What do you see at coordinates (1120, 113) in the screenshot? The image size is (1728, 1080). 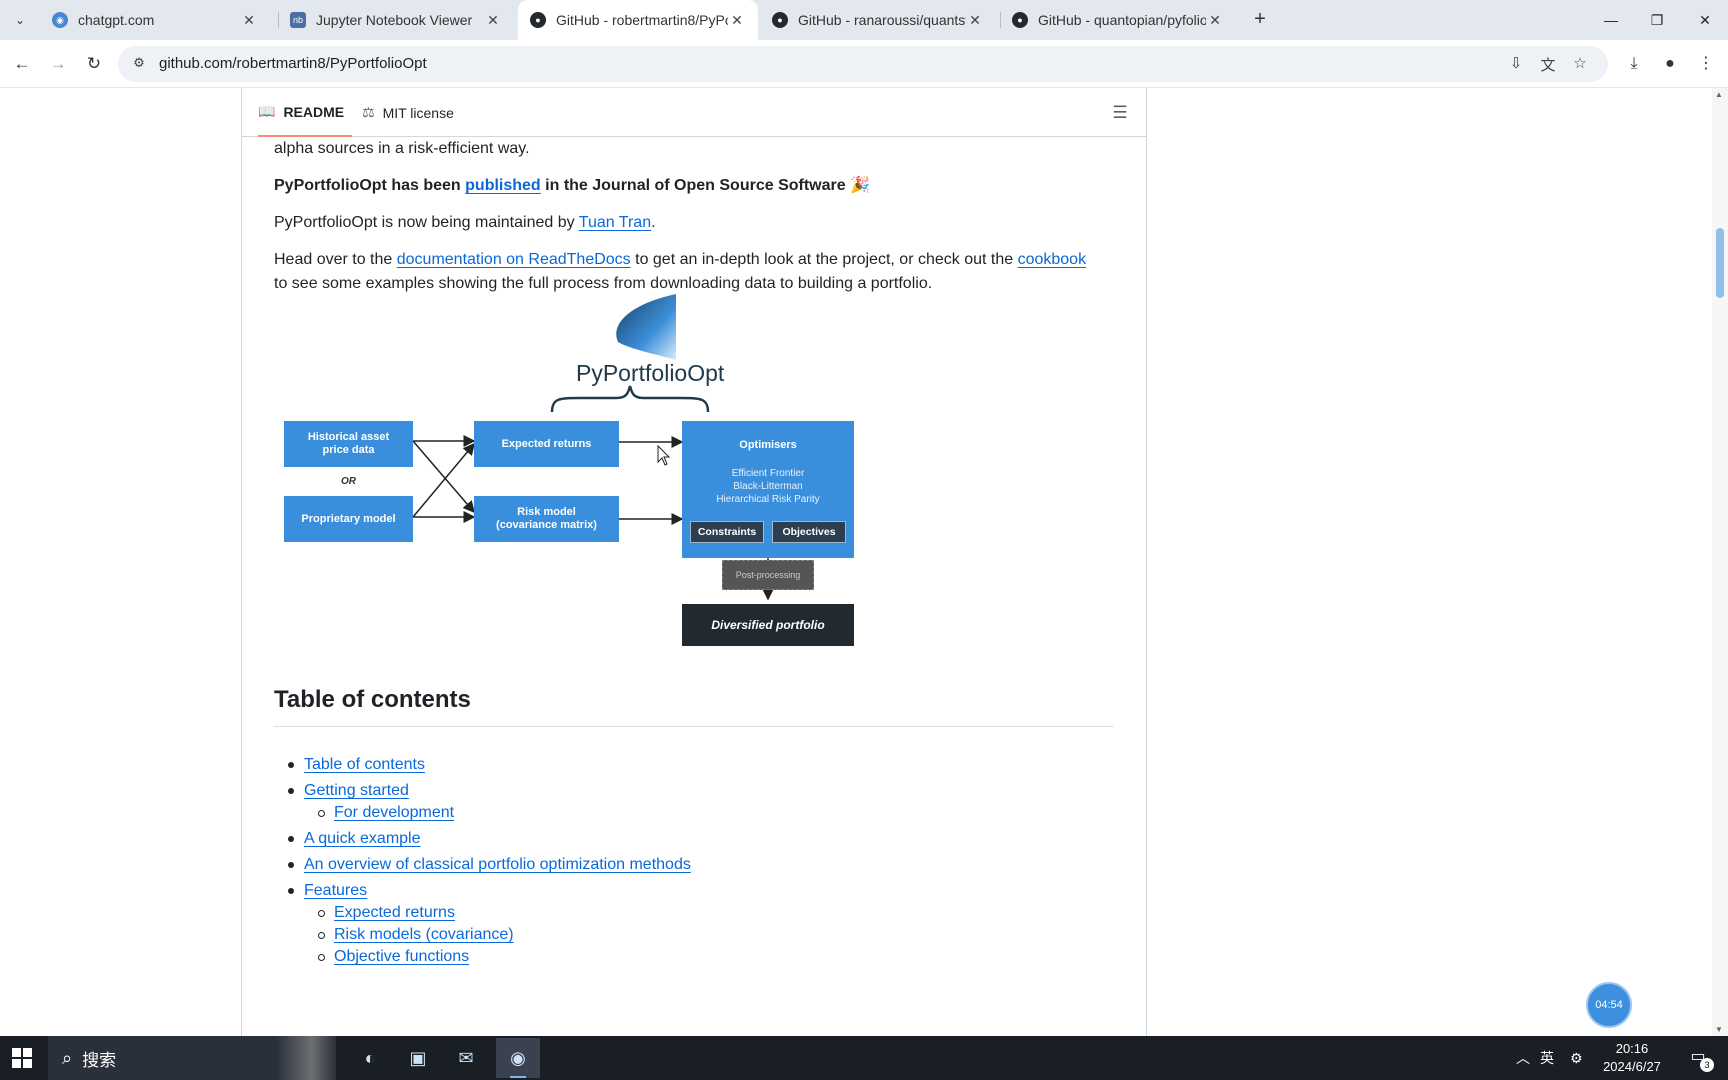 I see `outline-list-icon: ☰` at bounding box center [1120, 113].